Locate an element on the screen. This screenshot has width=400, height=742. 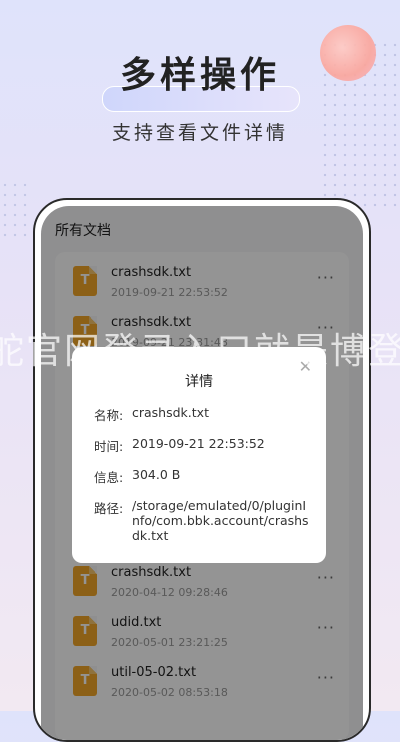
detail-label: 名称: is located at coordinates (109, 415).